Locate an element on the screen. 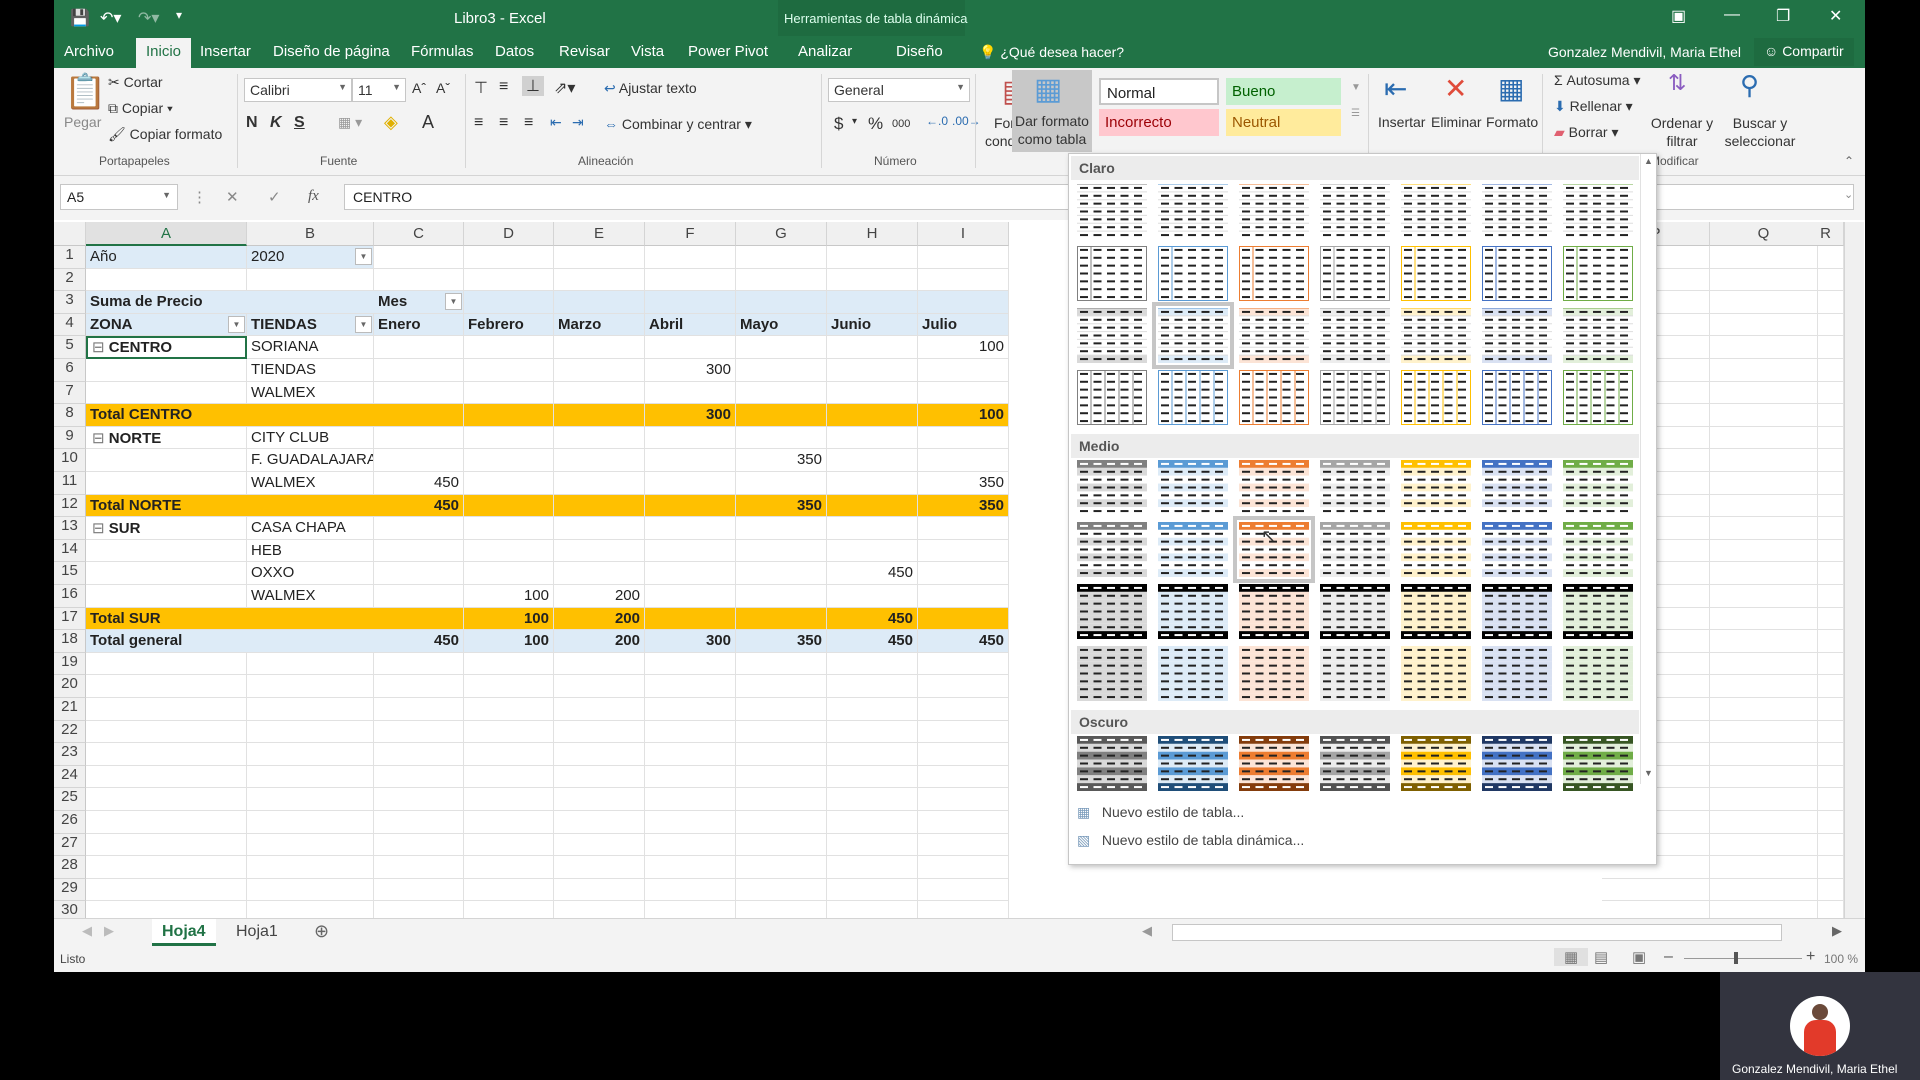 Image resolution: width=1920 pixels, height=1080 pixels. align-center-icon: ≡ is located at coordinates (503, 123).